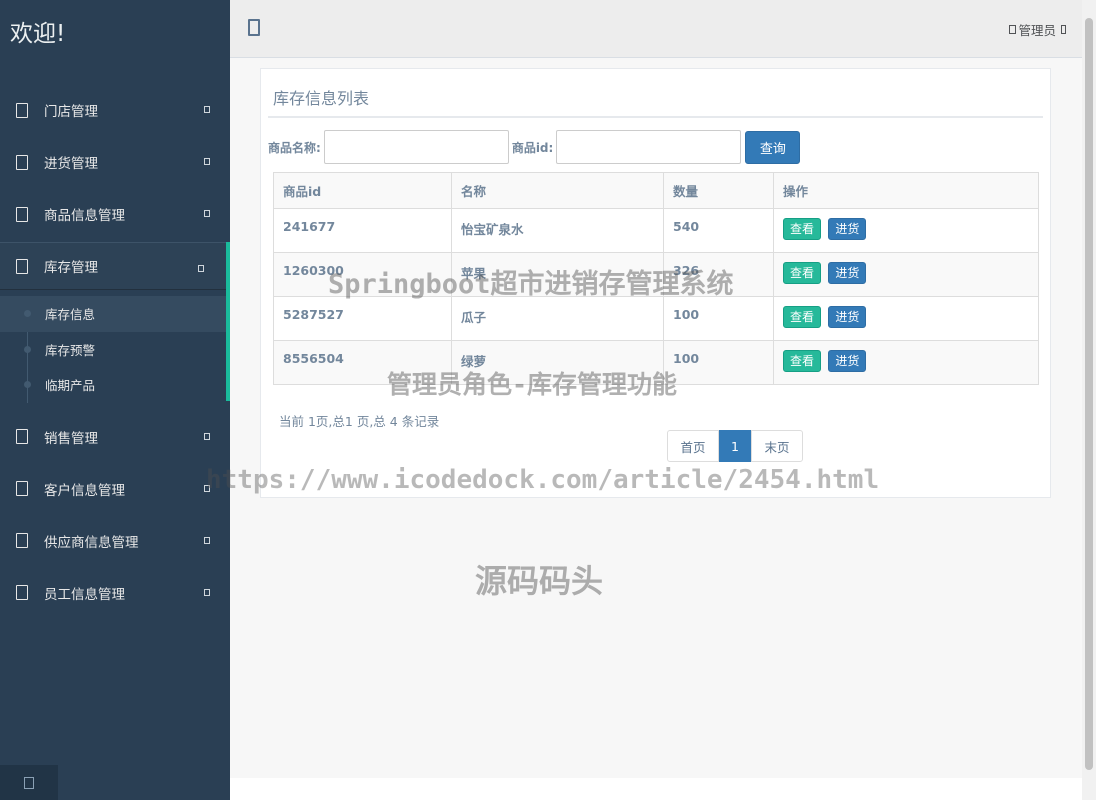 This screenshot has height=800, width=1096. Describe the element at coordinates (84, 594) in the screenshot. I see `sidebar-item-label: 员工信息管理` at that location.